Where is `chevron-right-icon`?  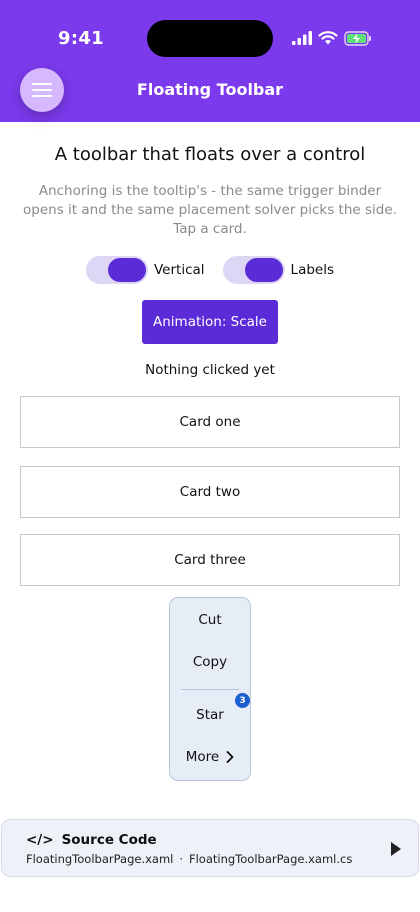 chevron-right-icon is located at coordinates (230, 757).